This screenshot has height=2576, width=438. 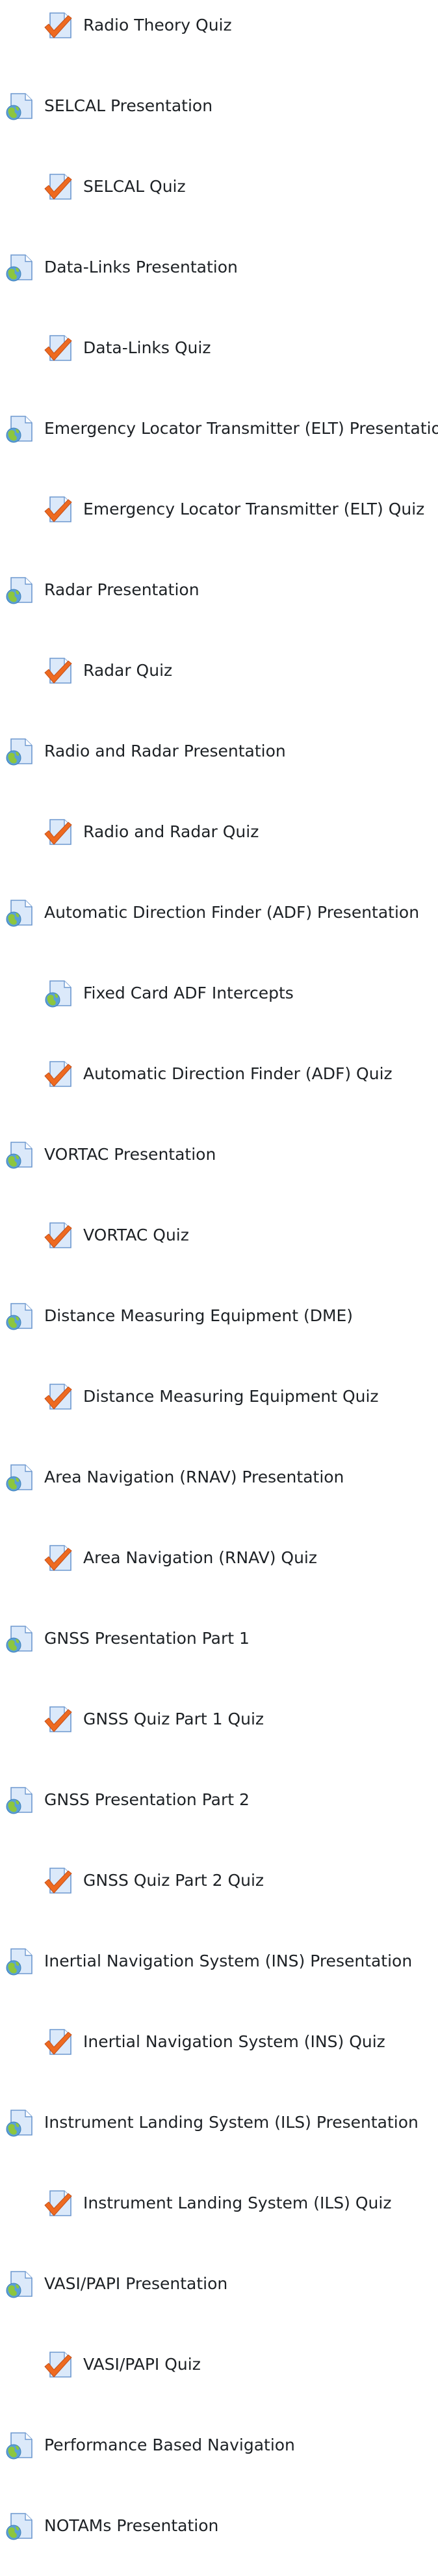 I want to click on activity-item: VASI/PAPI Quiz, so click(x=219, y=2384).